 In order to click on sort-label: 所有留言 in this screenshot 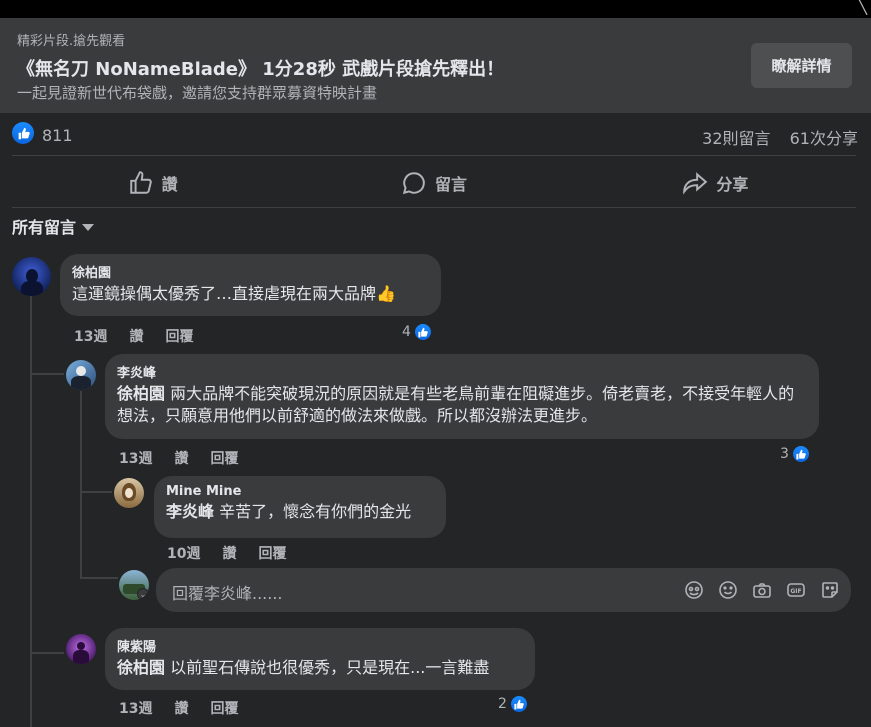, I will do `click(44, 227)`.